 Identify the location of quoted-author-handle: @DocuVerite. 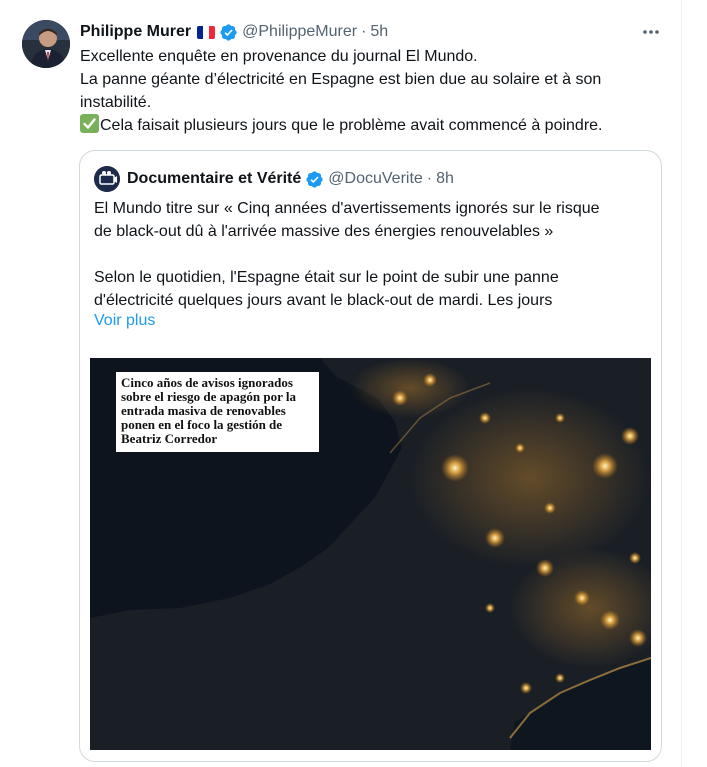
(375, 179).